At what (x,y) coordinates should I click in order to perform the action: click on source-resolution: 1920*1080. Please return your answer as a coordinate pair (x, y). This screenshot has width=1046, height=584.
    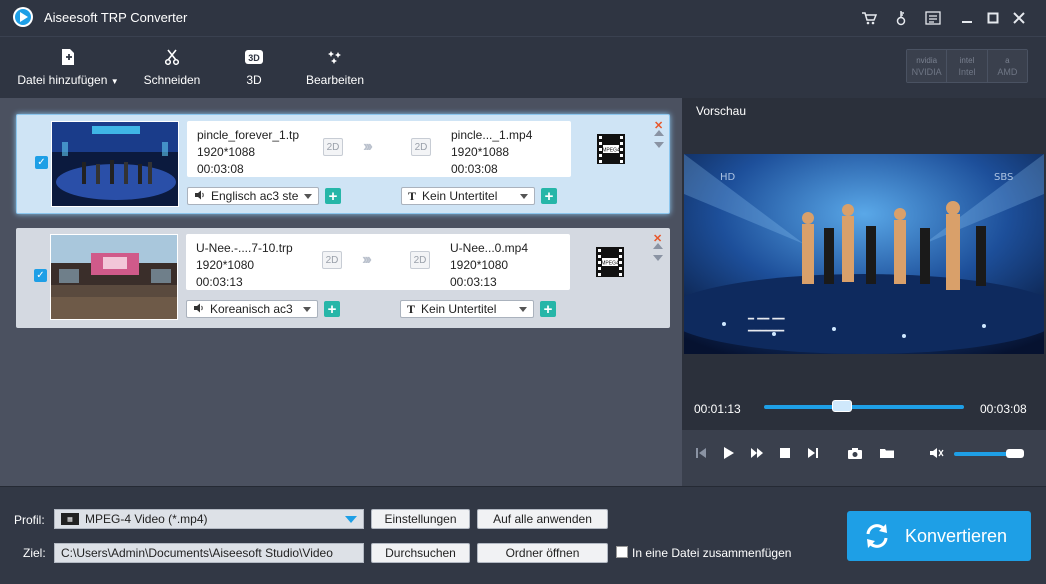
    Looking at the image, I should click on (225, 265).